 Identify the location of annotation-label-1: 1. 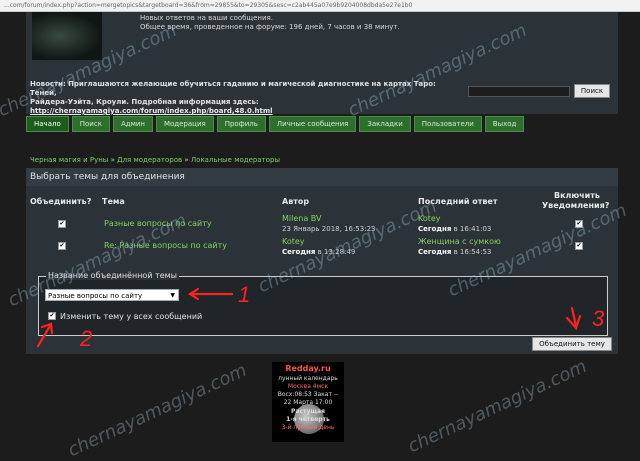
(244, 294).